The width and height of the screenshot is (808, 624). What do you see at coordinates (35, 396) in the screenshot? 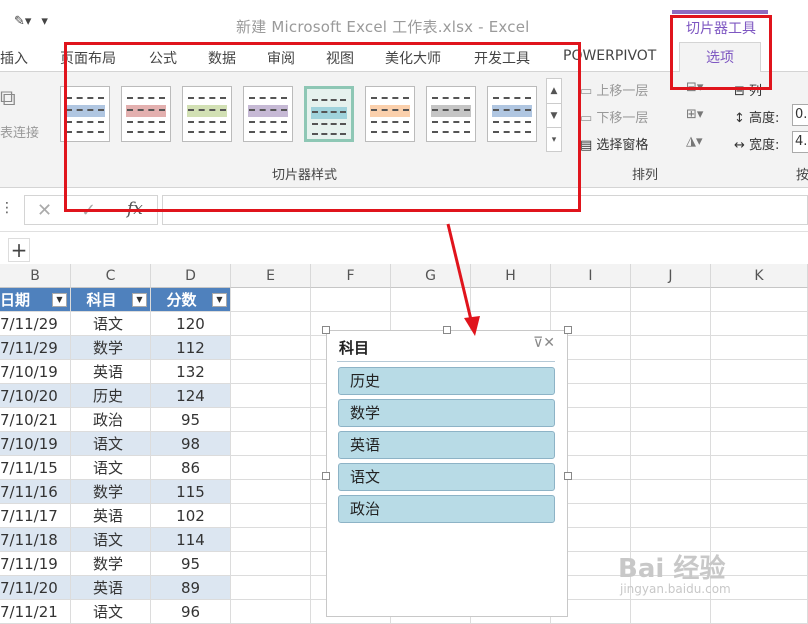
I see `table-cell: 7/10/20` at bounding box center [35, 396].